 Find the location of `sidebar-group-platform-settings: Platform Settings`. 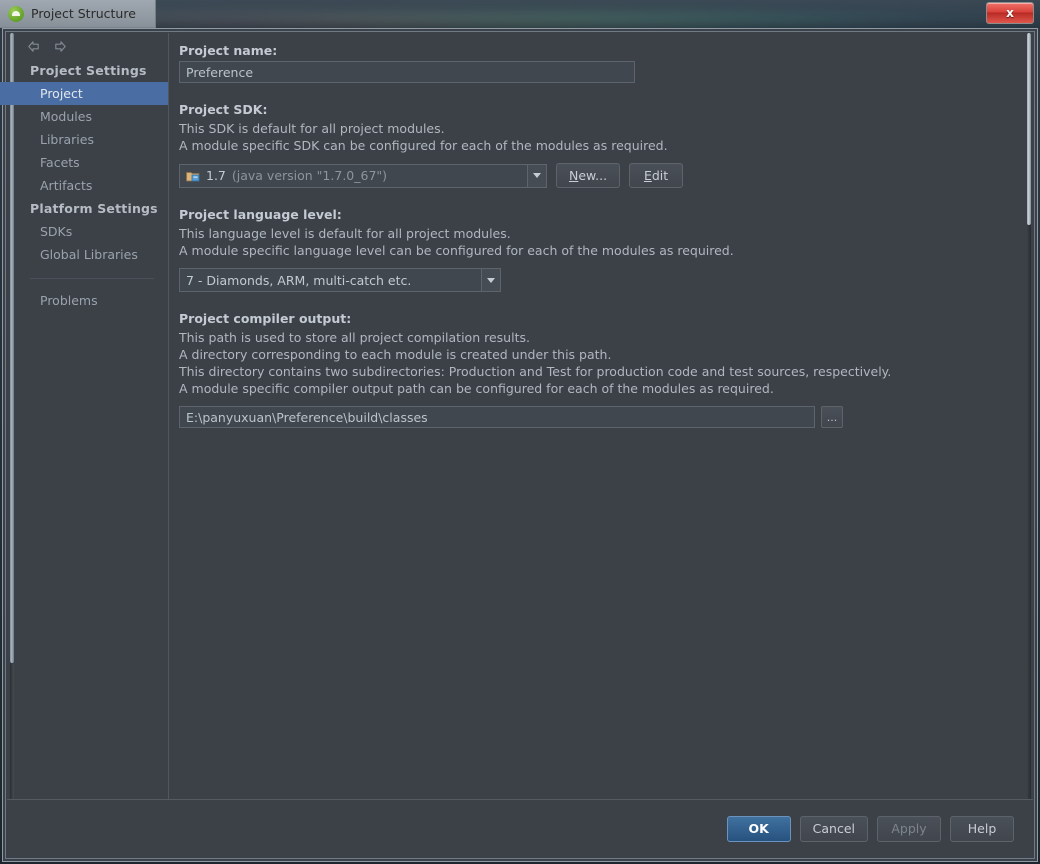

sidebar-group-platform-settings: Platform Settings is located at coordinates (94, 208).